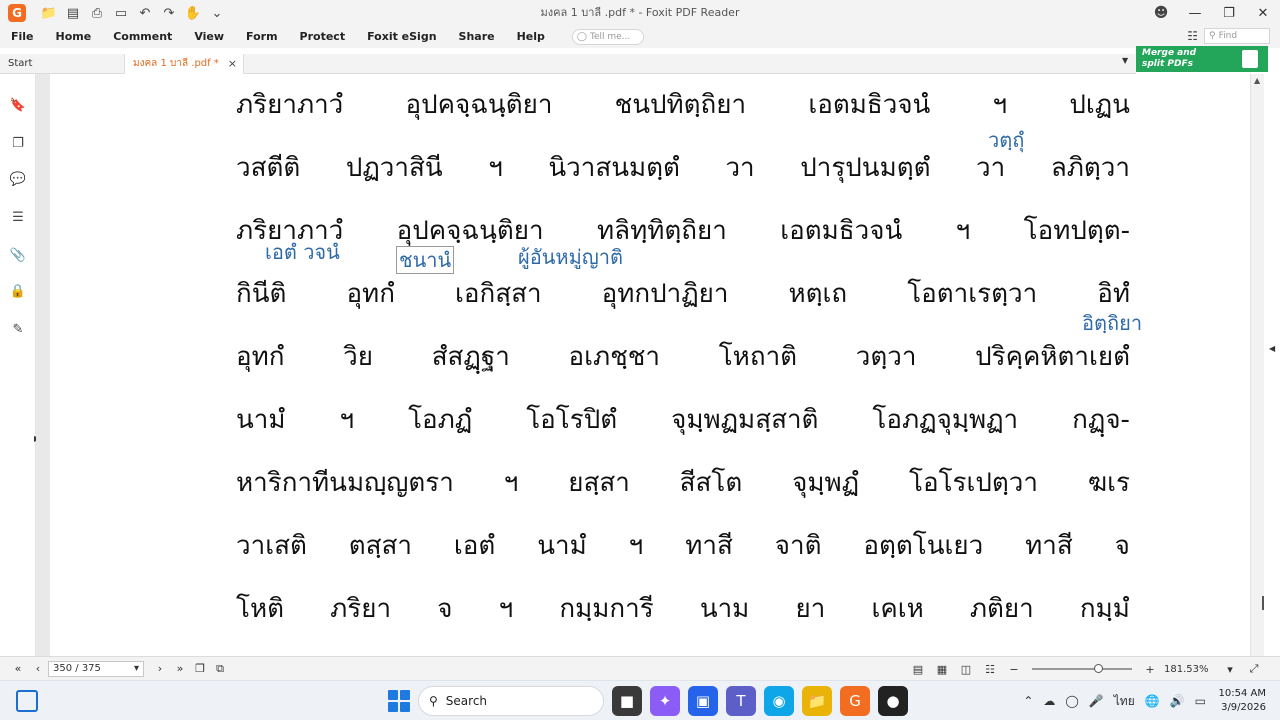  I want to click on cloud-icon: ☁, so click(1049, 701).